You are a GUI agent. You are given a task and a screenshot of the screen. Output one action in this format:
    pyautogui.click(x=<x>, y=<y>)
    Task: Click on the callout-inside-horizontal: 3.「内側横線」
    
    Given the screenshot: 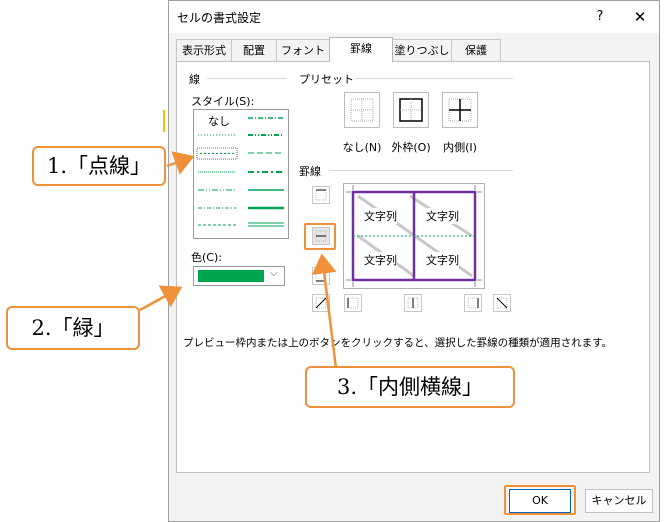 What is the action you would take?
    pyautogui.click(x=410, y=387)
    